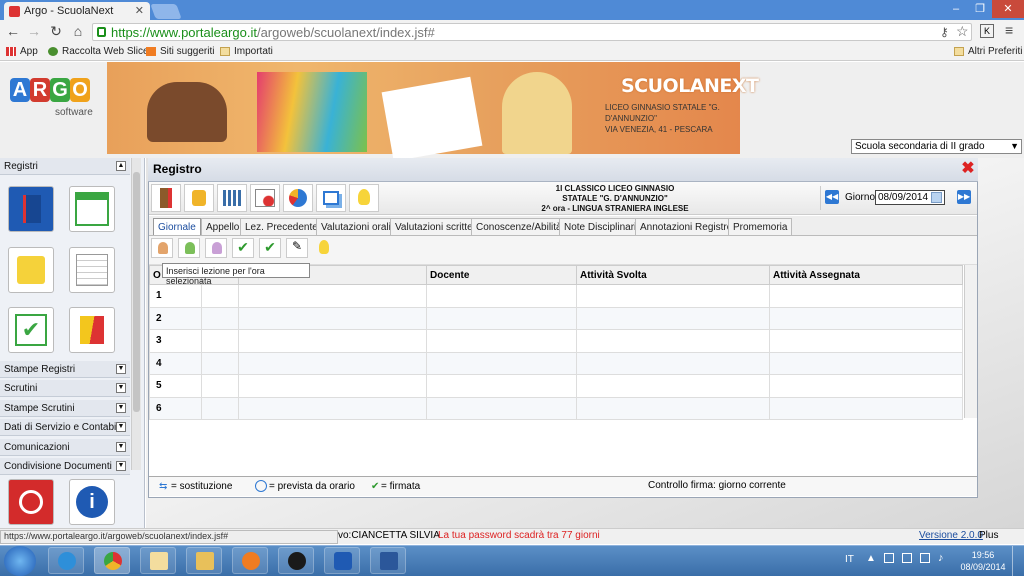 Image resolution: width=1024 pixels, height=576 pixels. What do you see at coordinates (388, 560) in the screenshot?
I see `taskbar-word` at bounding box center [388, 560].